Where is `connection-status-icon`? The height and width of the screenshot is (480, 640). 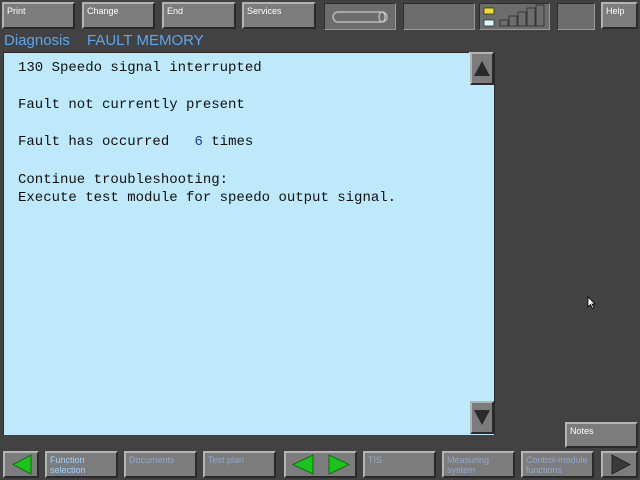
connection-status-icon is located at coordinates (489, 17).